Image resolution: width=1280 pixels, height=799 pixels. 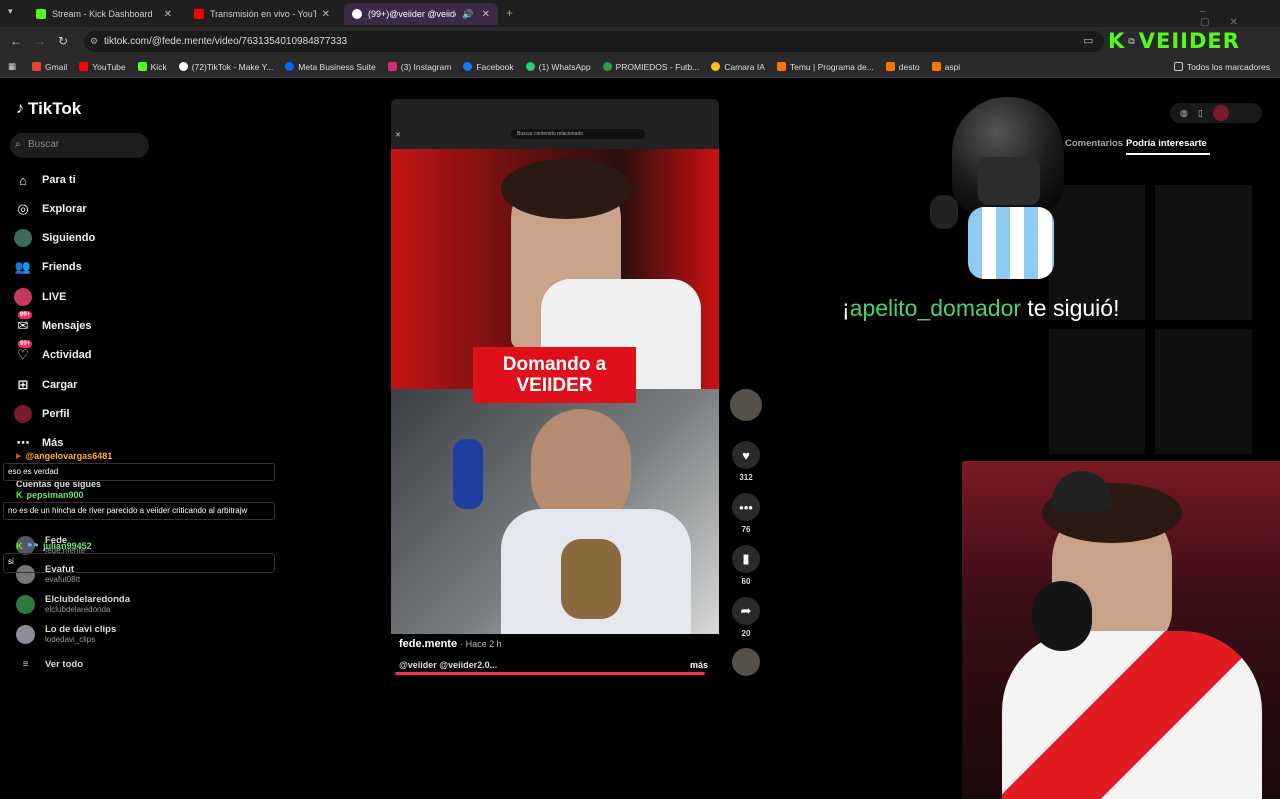 I want to click on forward-icon: →, so click(x=40, y=41).